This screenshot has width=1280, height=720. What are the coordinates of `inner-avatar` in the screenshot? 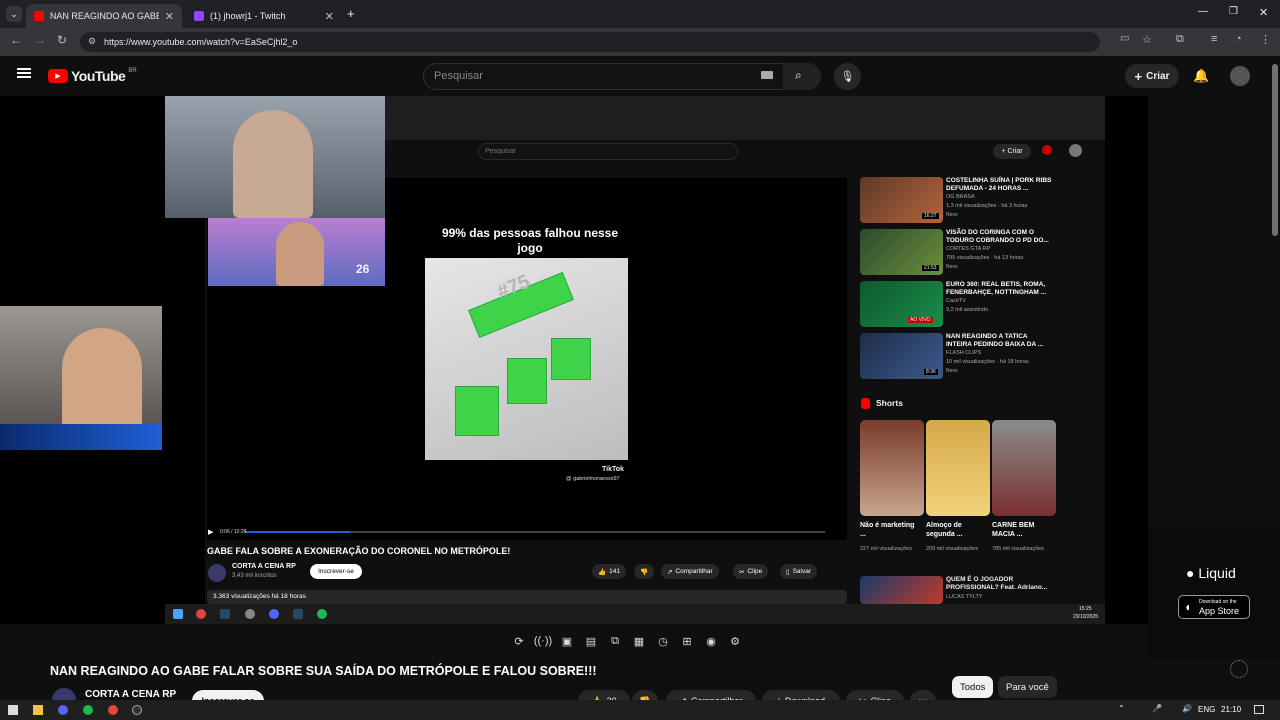 It's located at (1075, 150).